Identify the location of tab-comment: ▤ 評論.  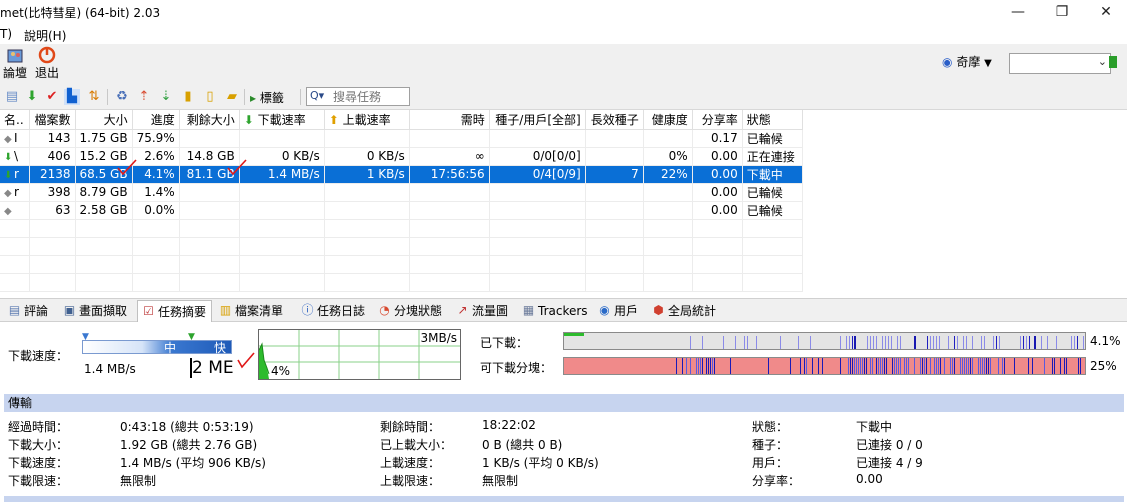
(30, 311).